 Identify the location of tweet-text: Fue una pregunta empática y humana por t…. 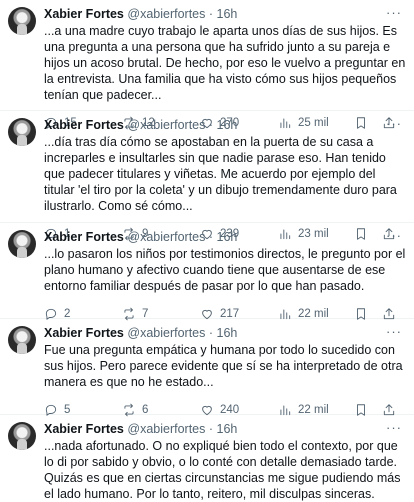
(223, 366).